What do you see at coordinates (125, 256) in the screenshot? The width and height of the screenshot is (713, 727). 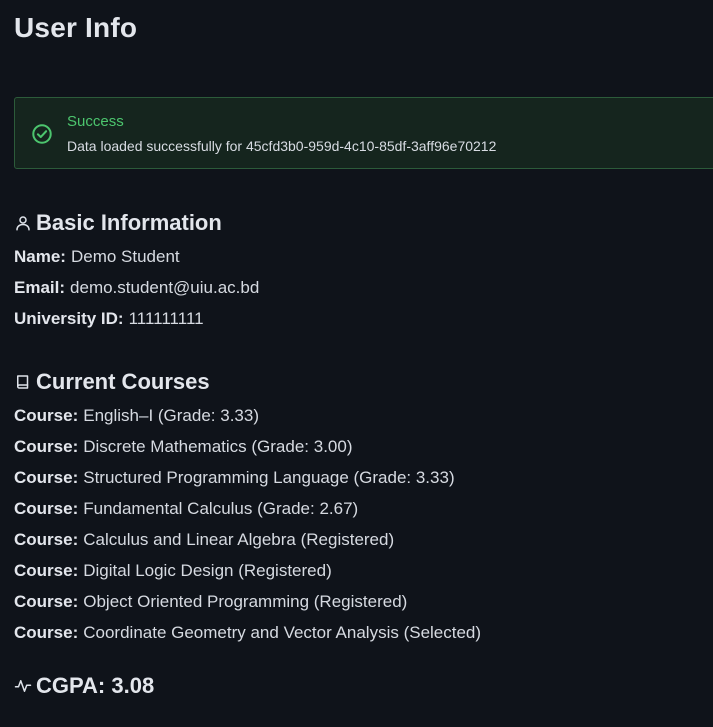 I see `name-value: Demo Student` at bounding box center [125, 256].